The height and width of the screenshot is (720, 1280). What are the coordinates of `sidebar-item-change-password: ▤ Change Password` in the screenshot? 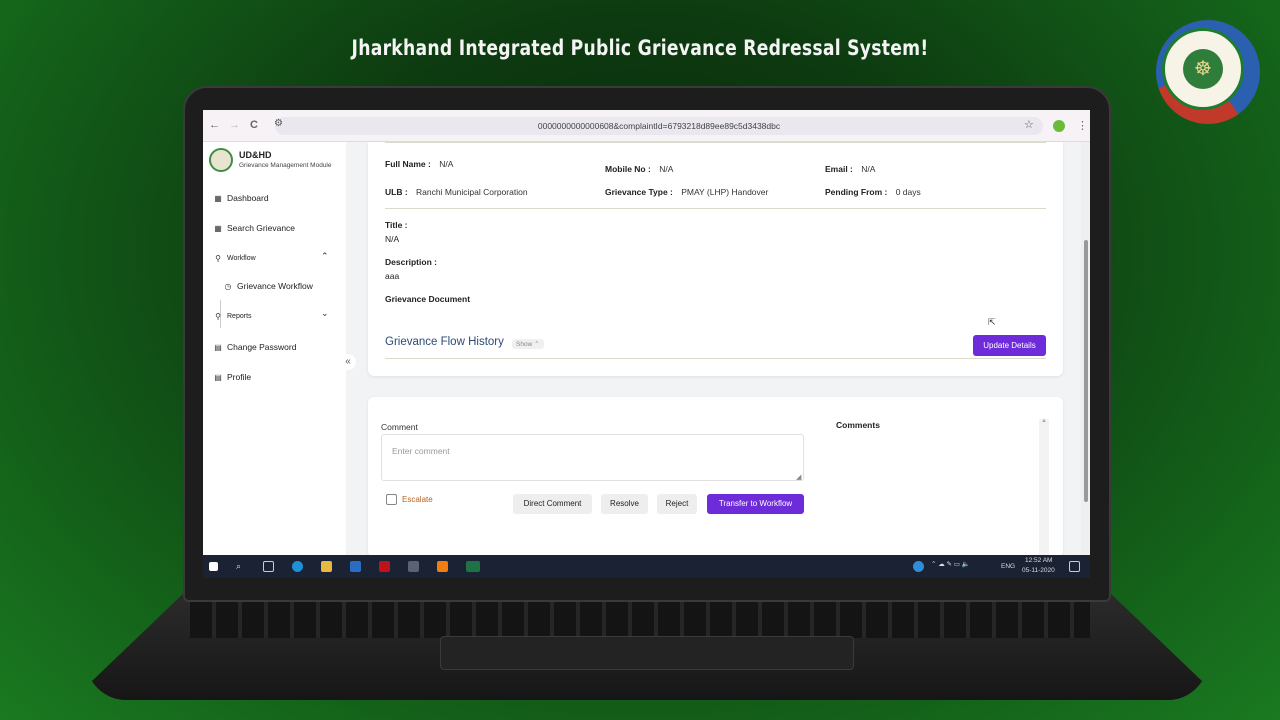 It's located at (255, 347).